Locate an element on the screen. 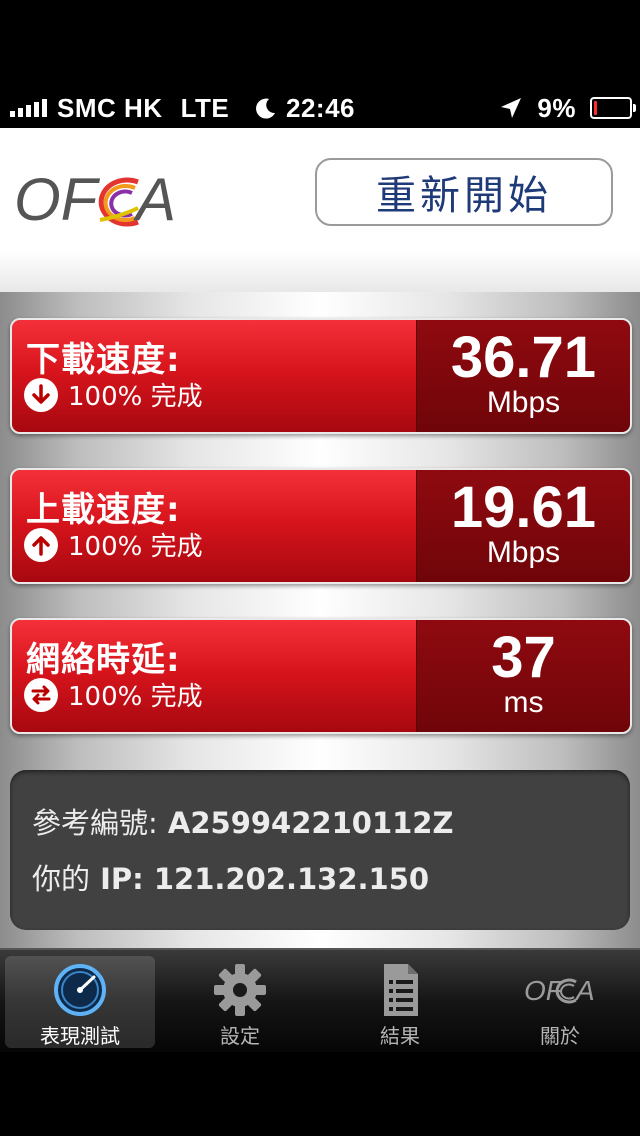 The height and width of the screenshot is (1136, 640). upload-card-left: 上載速度: 100% 完成 is located at coordinates (214, 526).